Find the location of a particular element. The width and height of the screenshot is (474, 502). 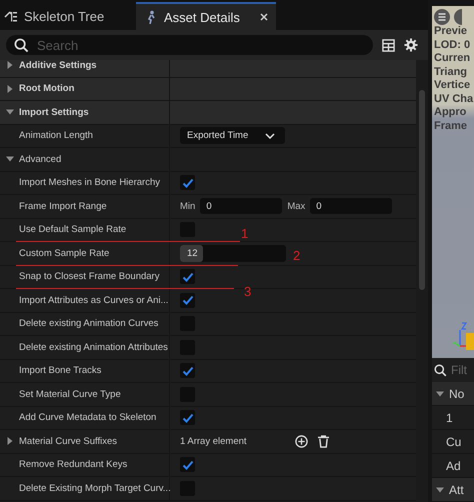

stats-text: Curren is located at coordinates (453, 59).